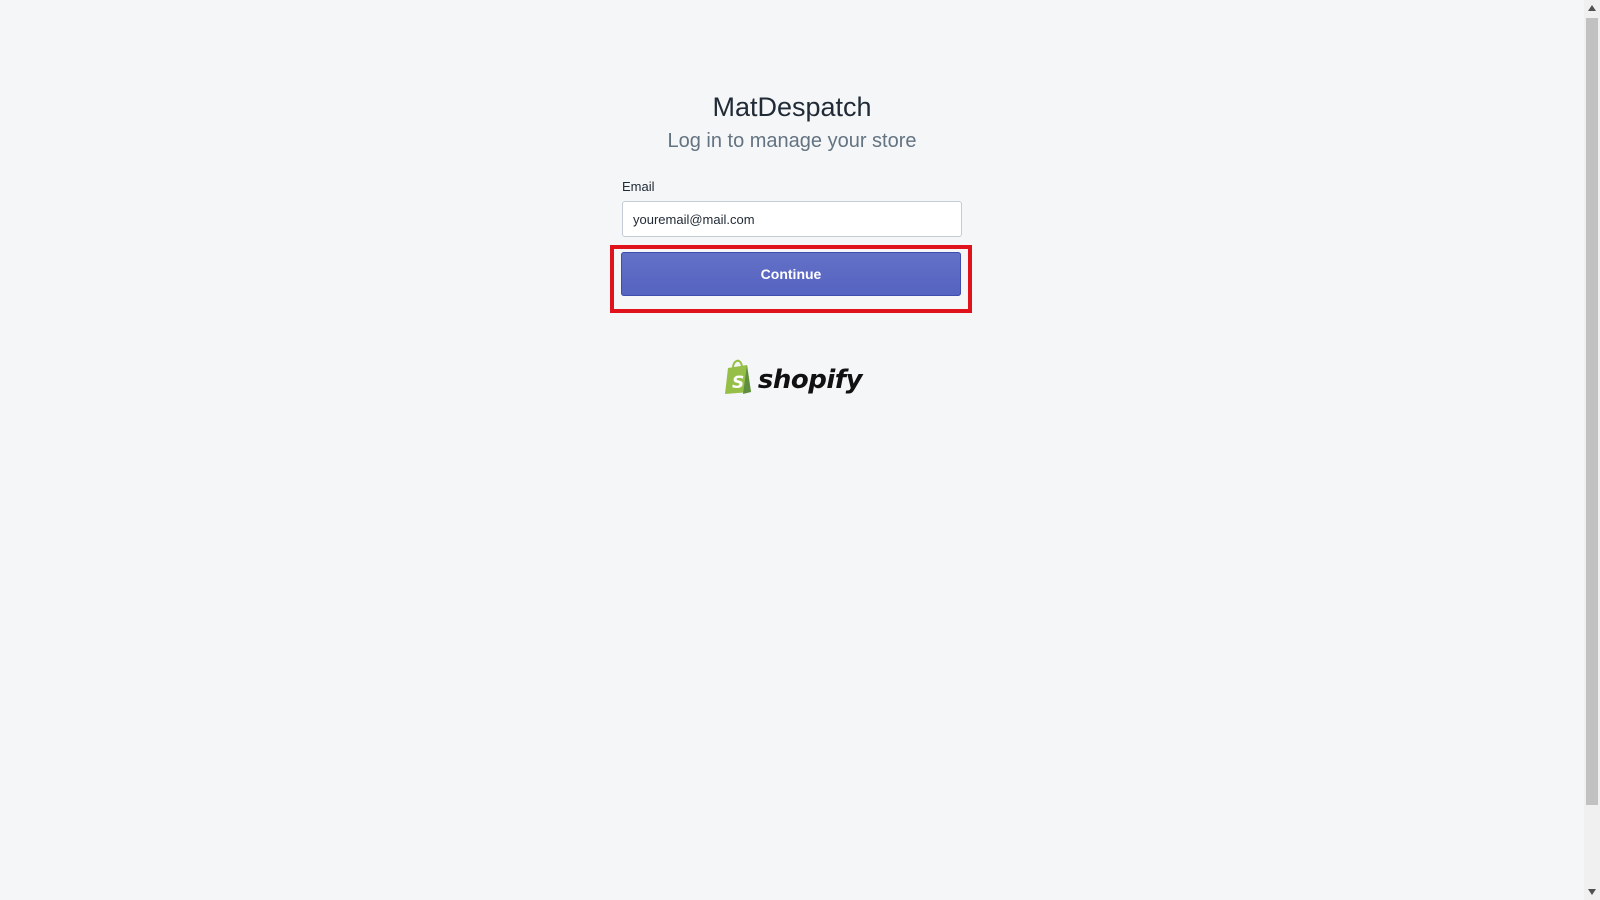 The width and height of the screenshot is (1600, 900). Describe the element at coordinates (792, 219) in the screenshot. I see `email-input` at that location.